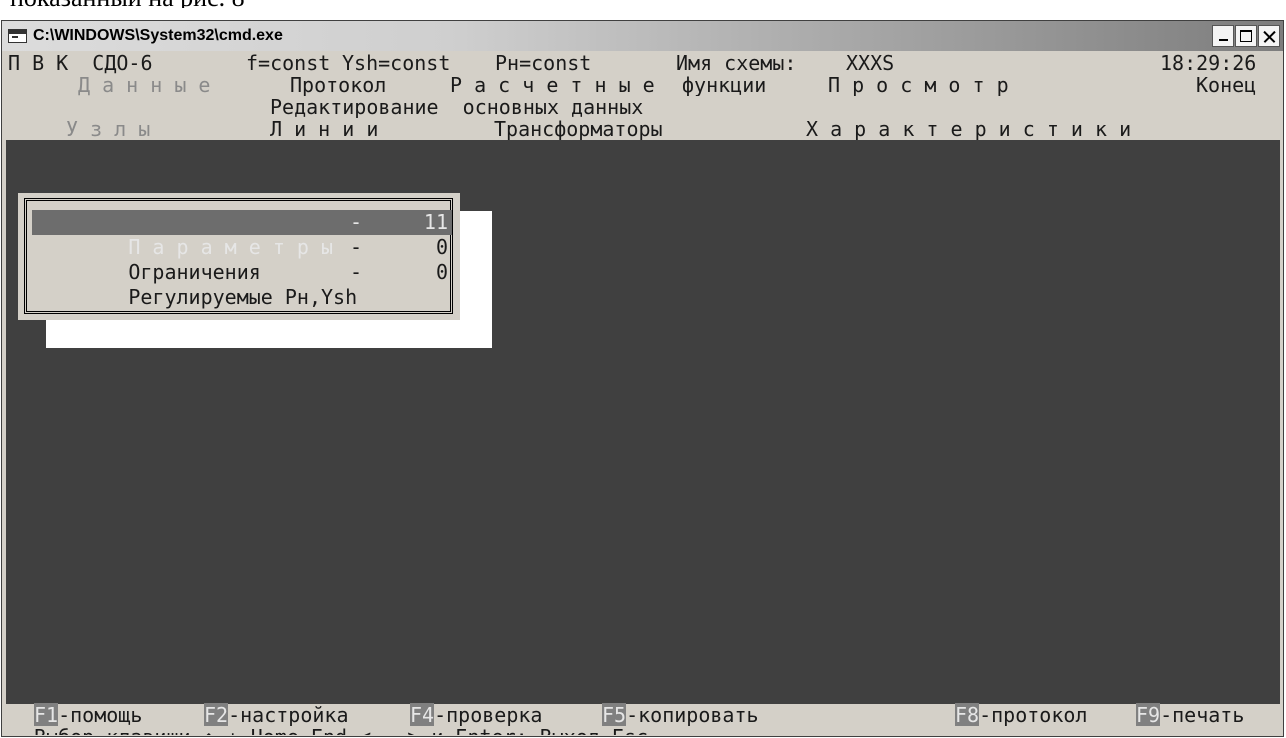  I want to click on fkey-label: -помощь, so click(100, 715).